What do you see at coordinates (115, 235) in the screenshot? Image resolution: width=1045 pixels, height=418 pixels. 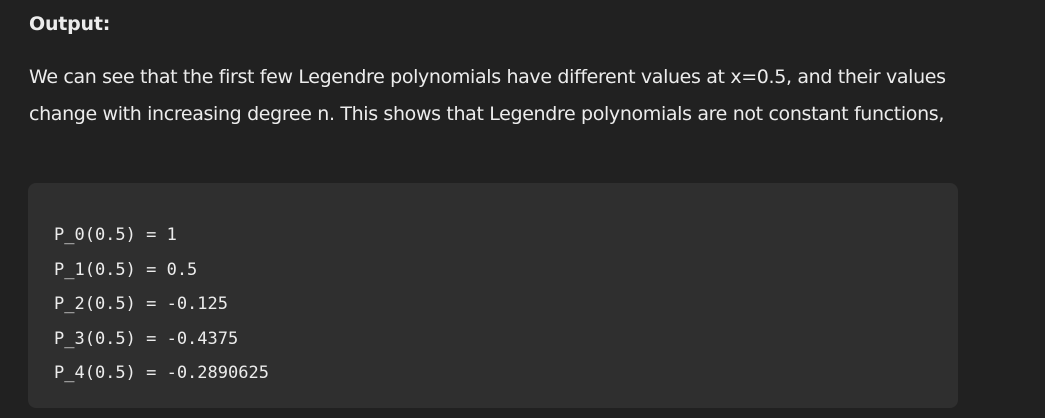 I see `code-line: P_0(0.5) = 1` at bounding box center [115, 235].